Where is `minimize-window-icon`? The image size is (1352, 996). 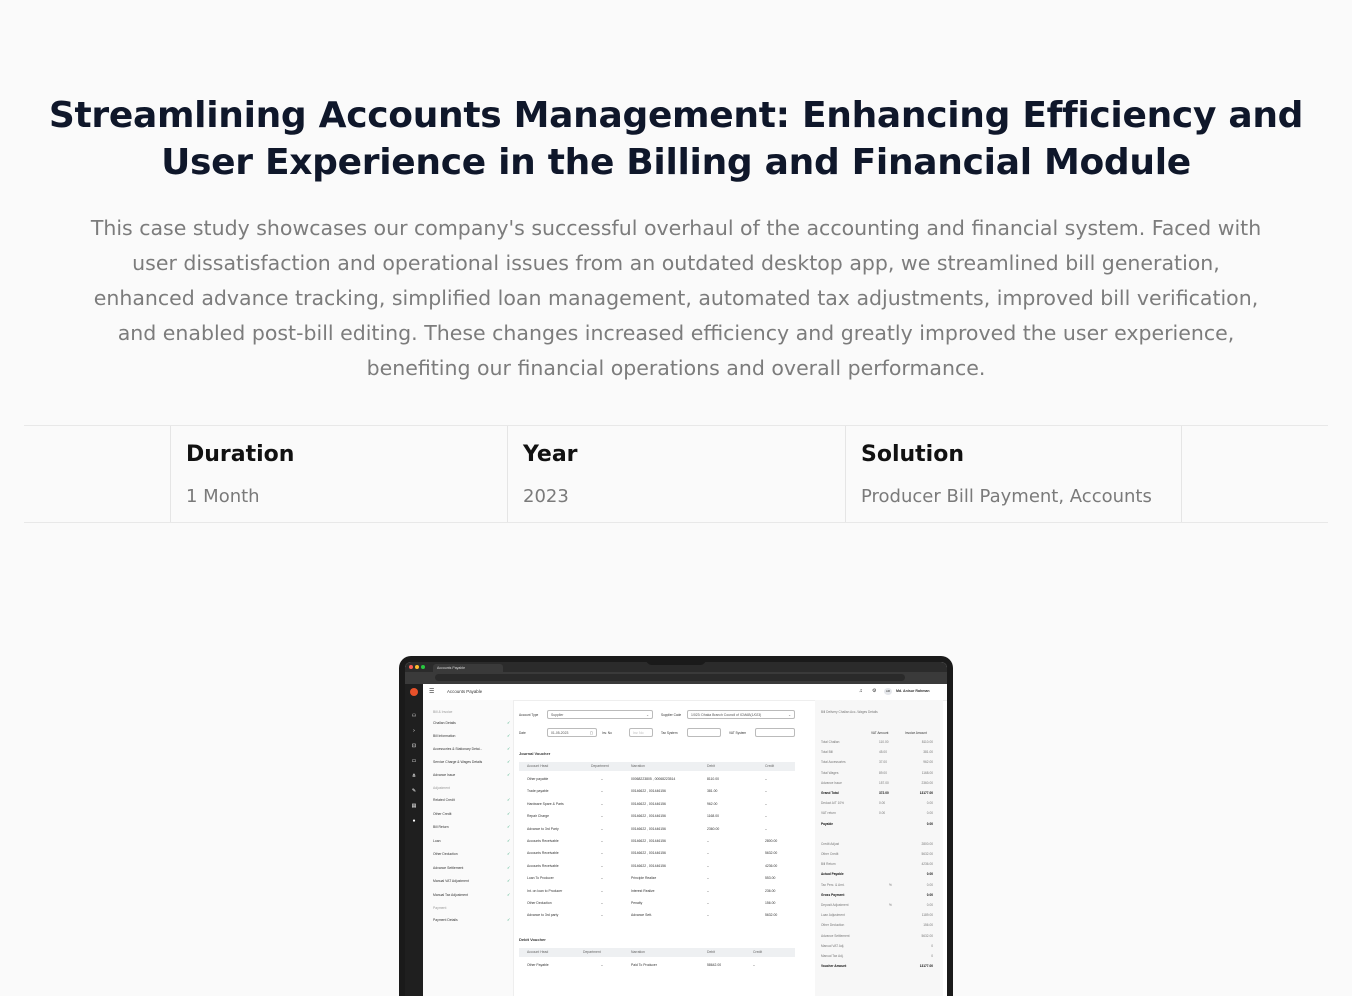
minimize-window-icon is located at coordinates (417, 667).